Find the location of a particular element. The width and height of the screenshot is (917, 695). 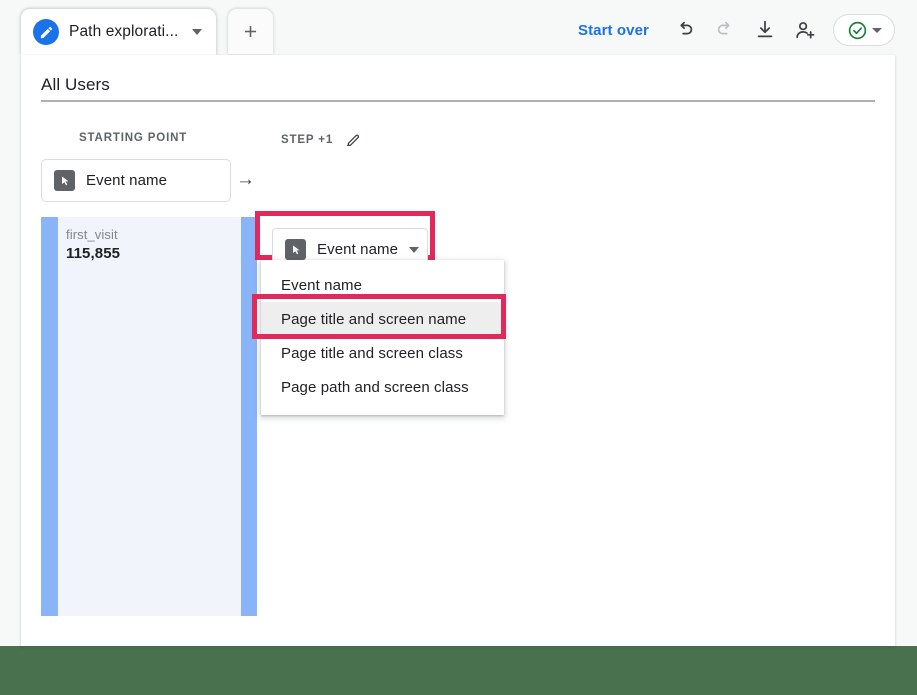

pencil-circle-icon is located at coordinates (46, 32).